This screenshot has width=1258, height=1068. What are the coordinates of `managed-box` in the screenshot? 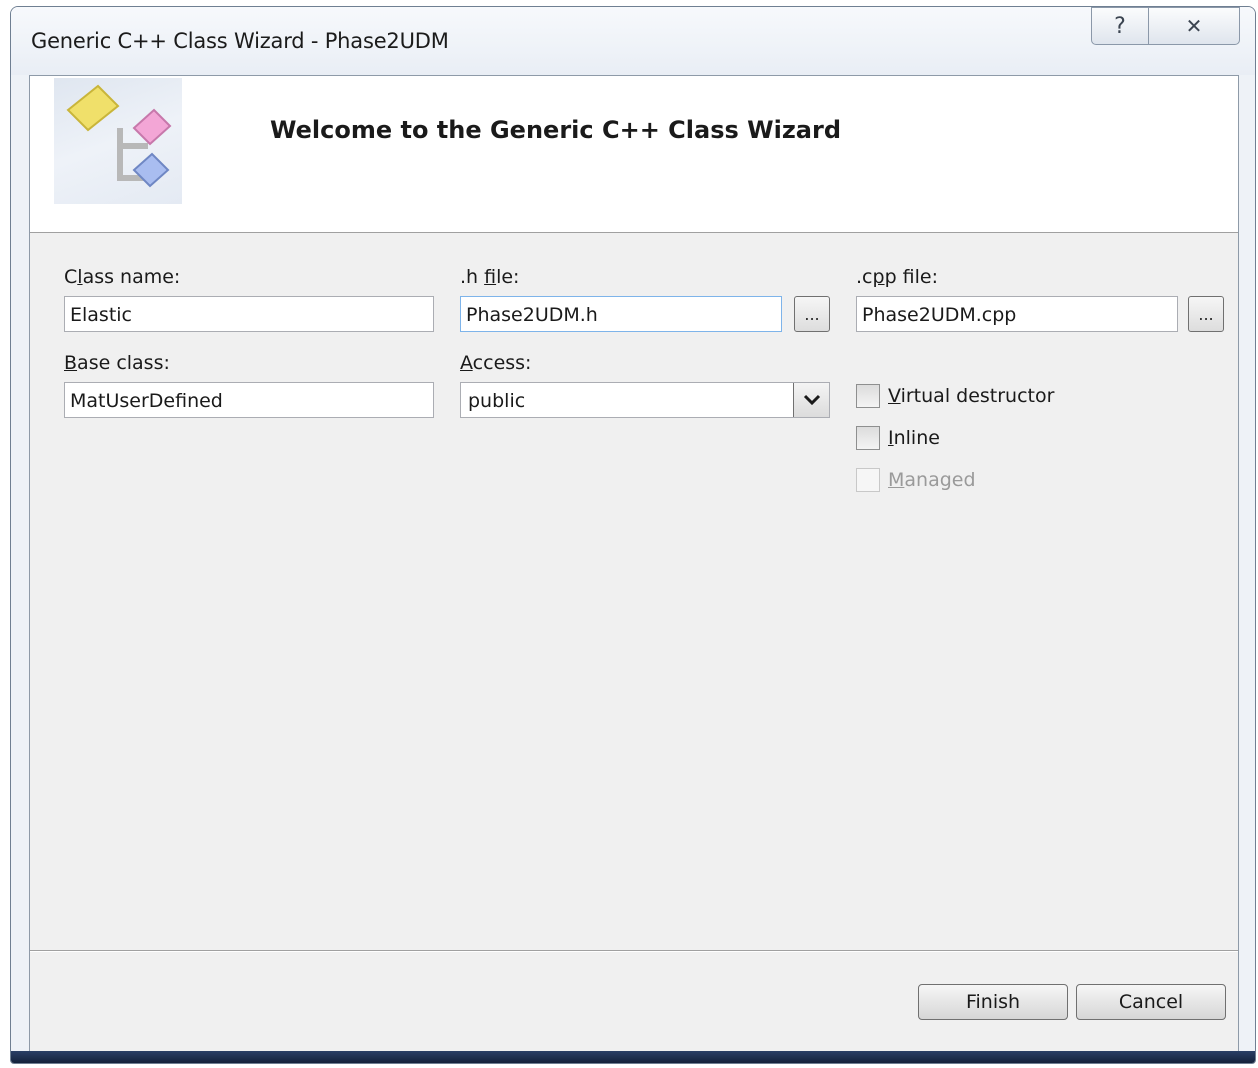 It's located at (868, 480).